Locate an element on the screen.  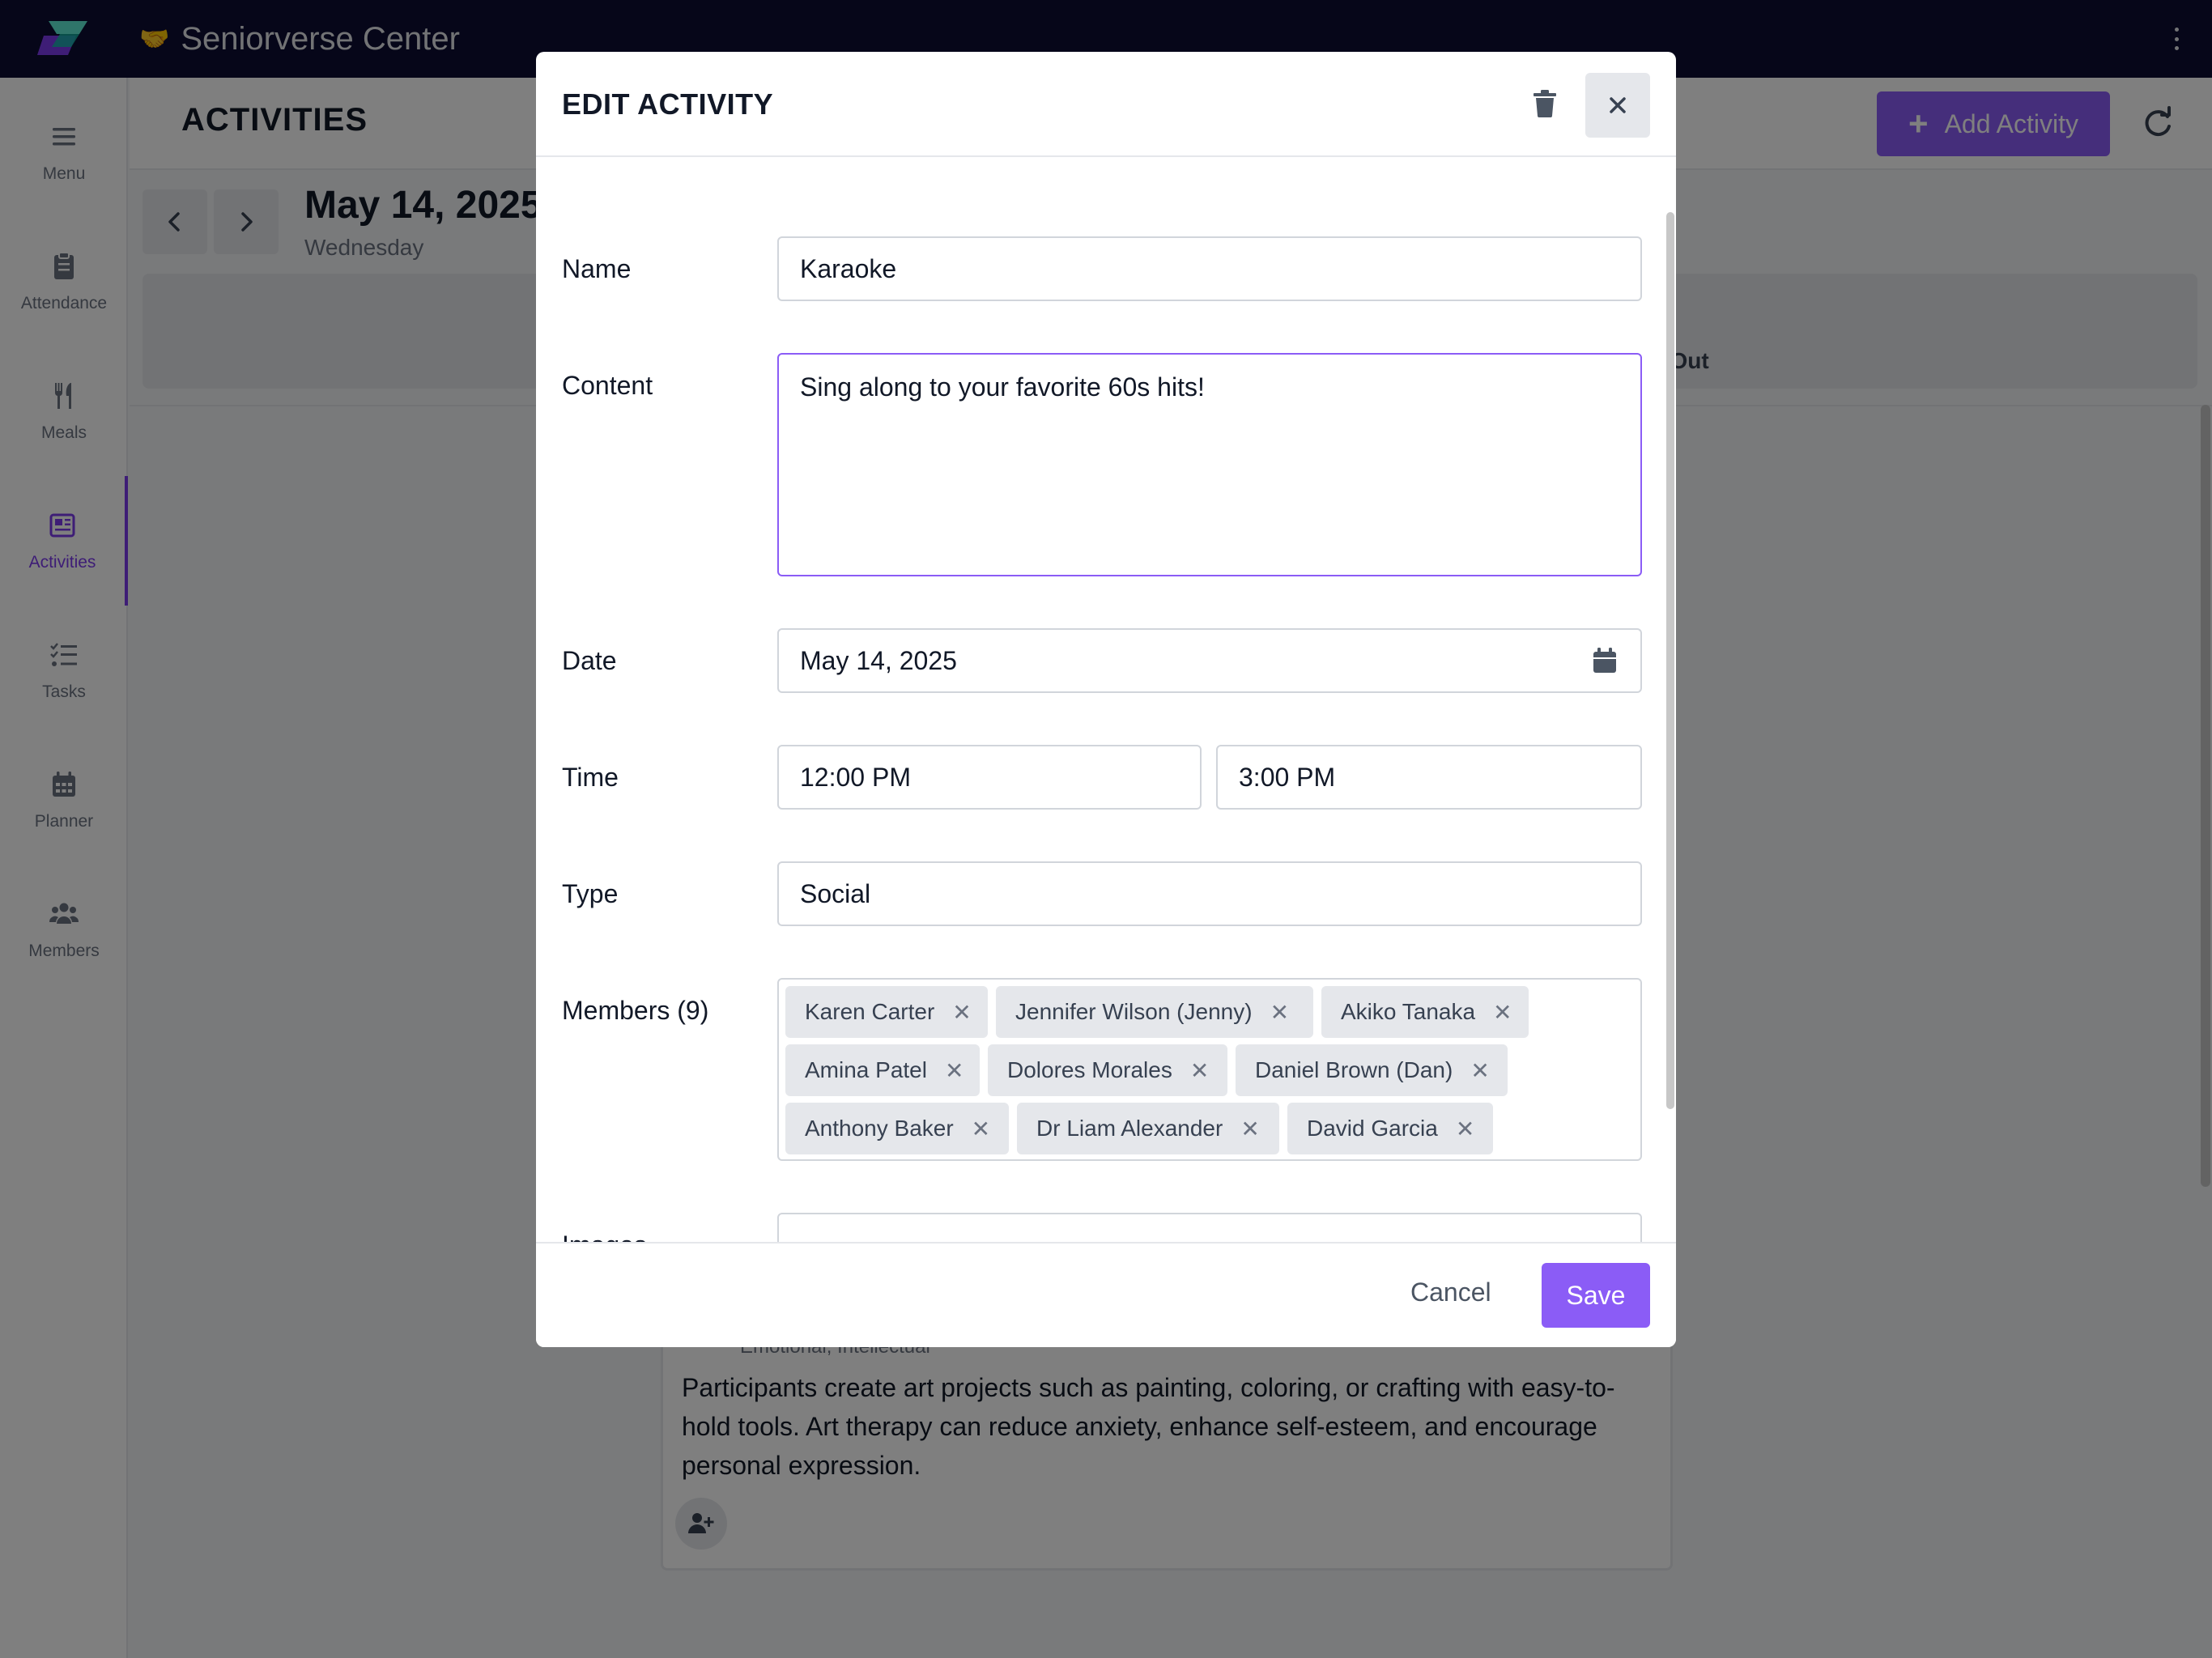
member-chip: Daniel Brown (Dan) ✕ is located at coordinates (1372, 1070).